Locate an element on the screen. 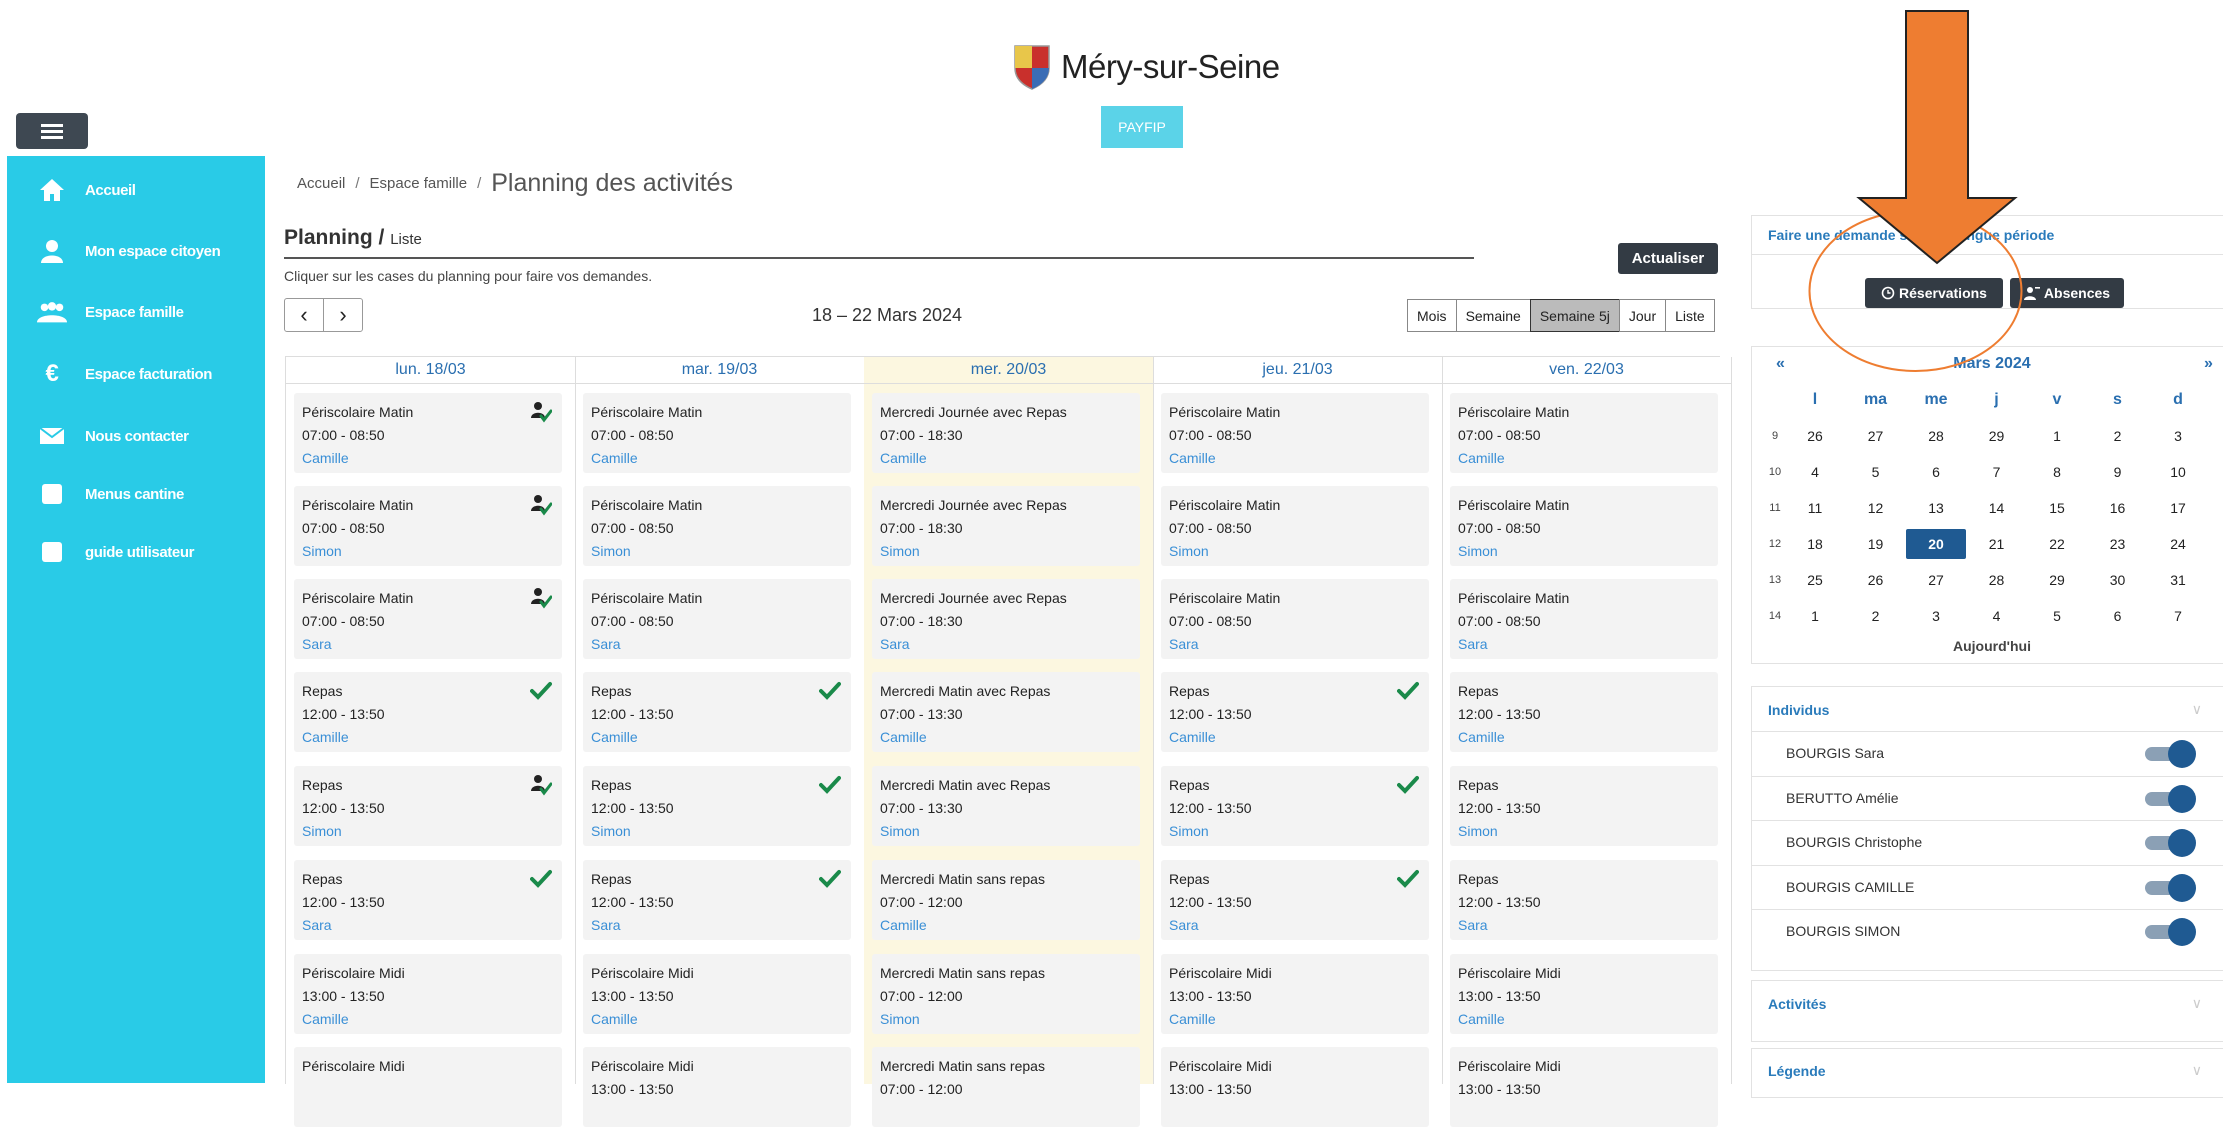 The image size is (2223, 1127). absences-button: Absences is located at coordinates (2067, 293).